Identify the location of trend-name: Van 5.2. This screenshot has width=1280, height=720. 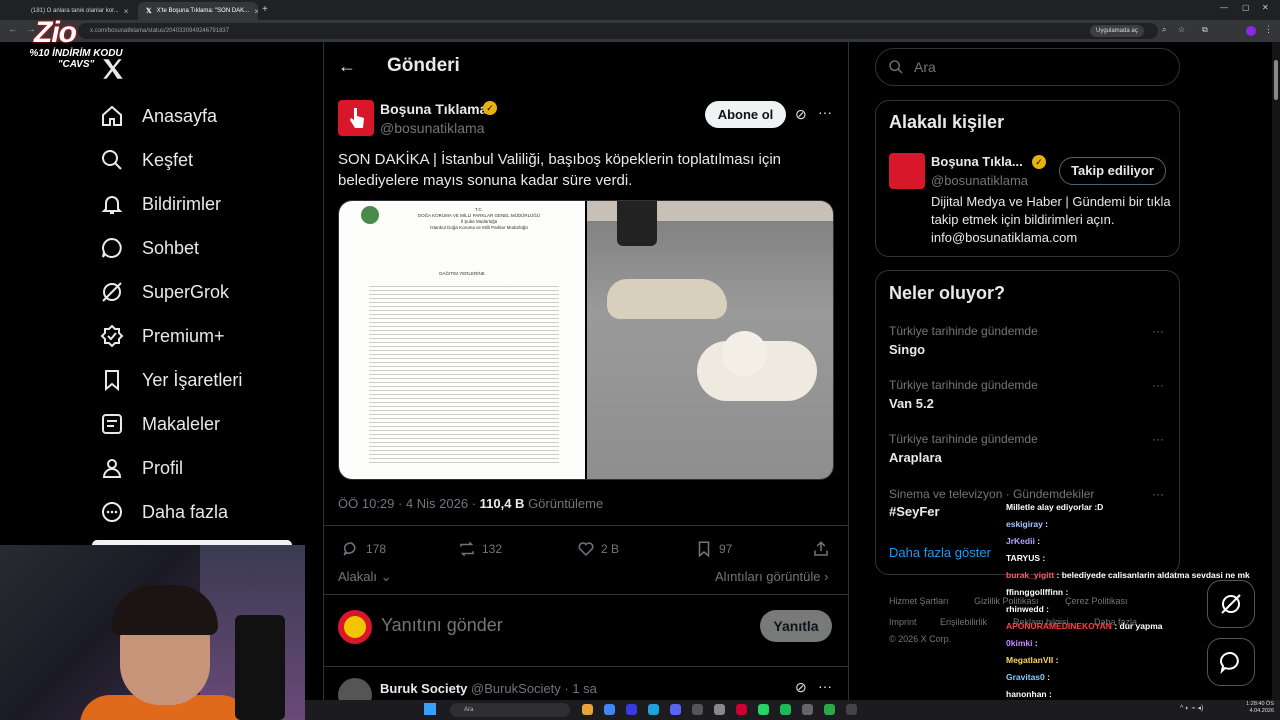
(911, 403).